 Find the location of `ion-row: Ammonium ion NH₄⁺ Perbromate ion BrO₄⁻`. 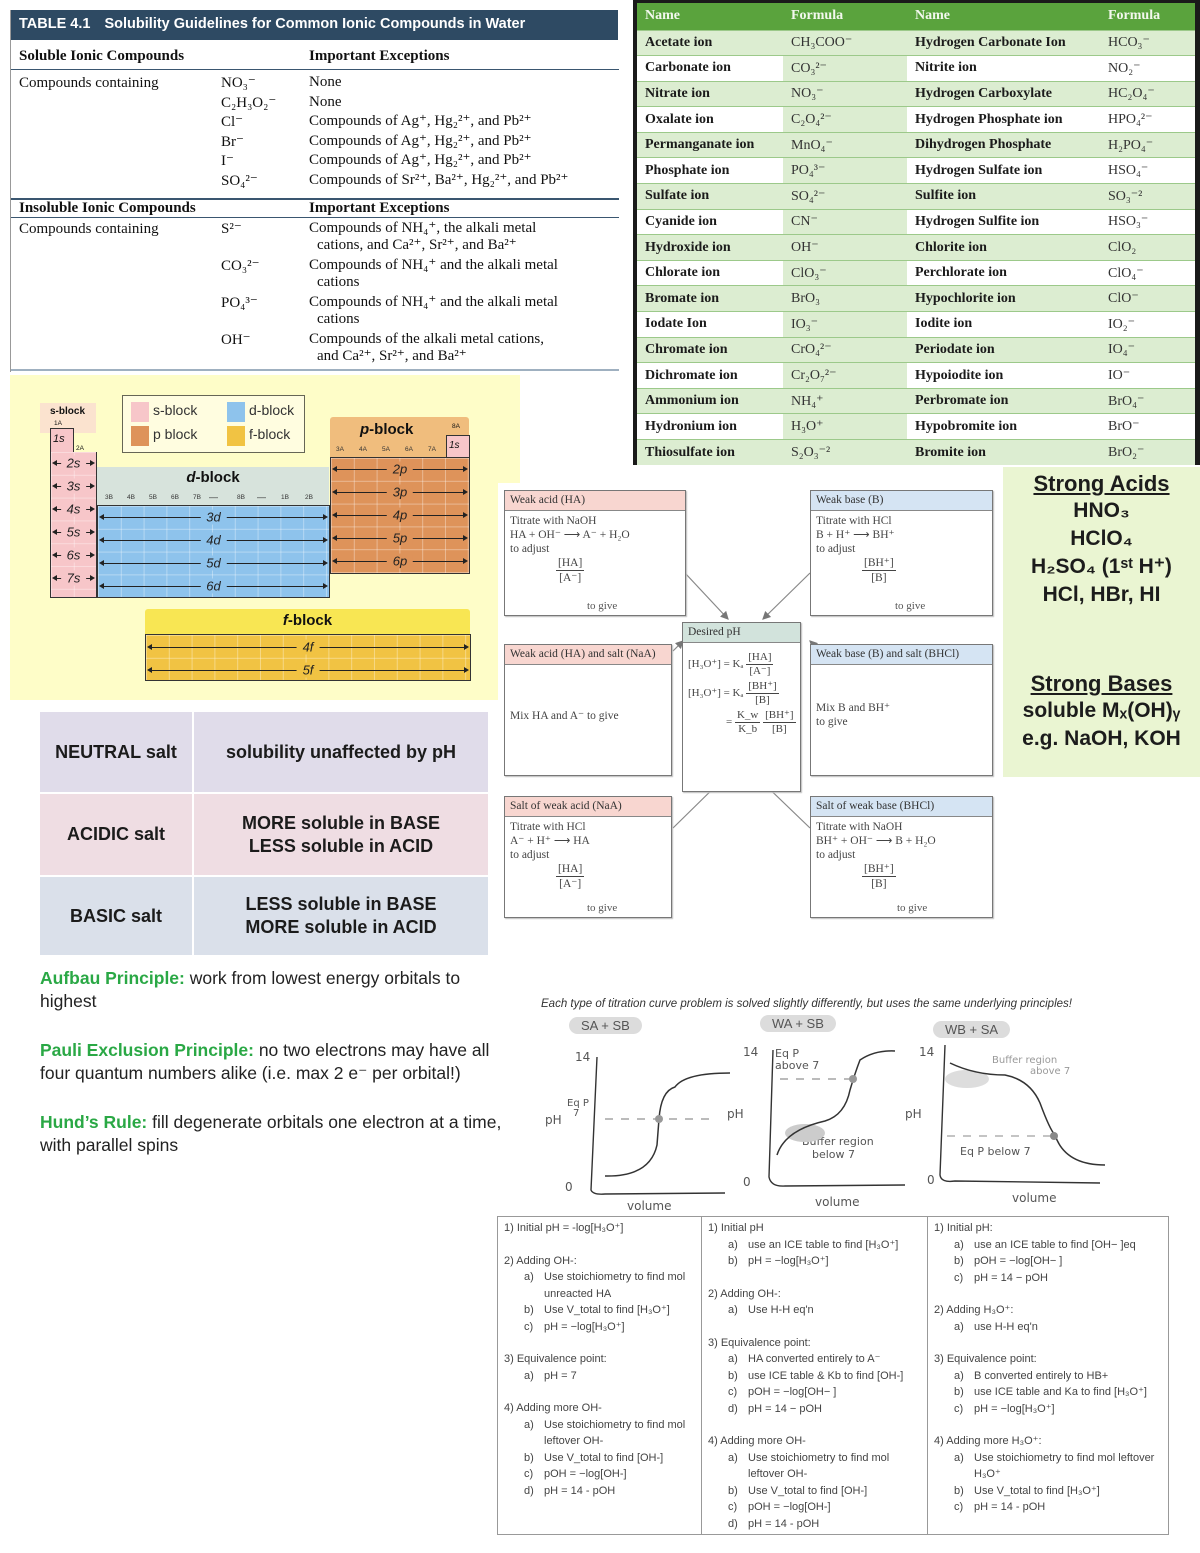

ion-row: Ammonium ion NH₄⁺ Perbromate ion BrO₄⁻ is located at coordinates (916, 400).